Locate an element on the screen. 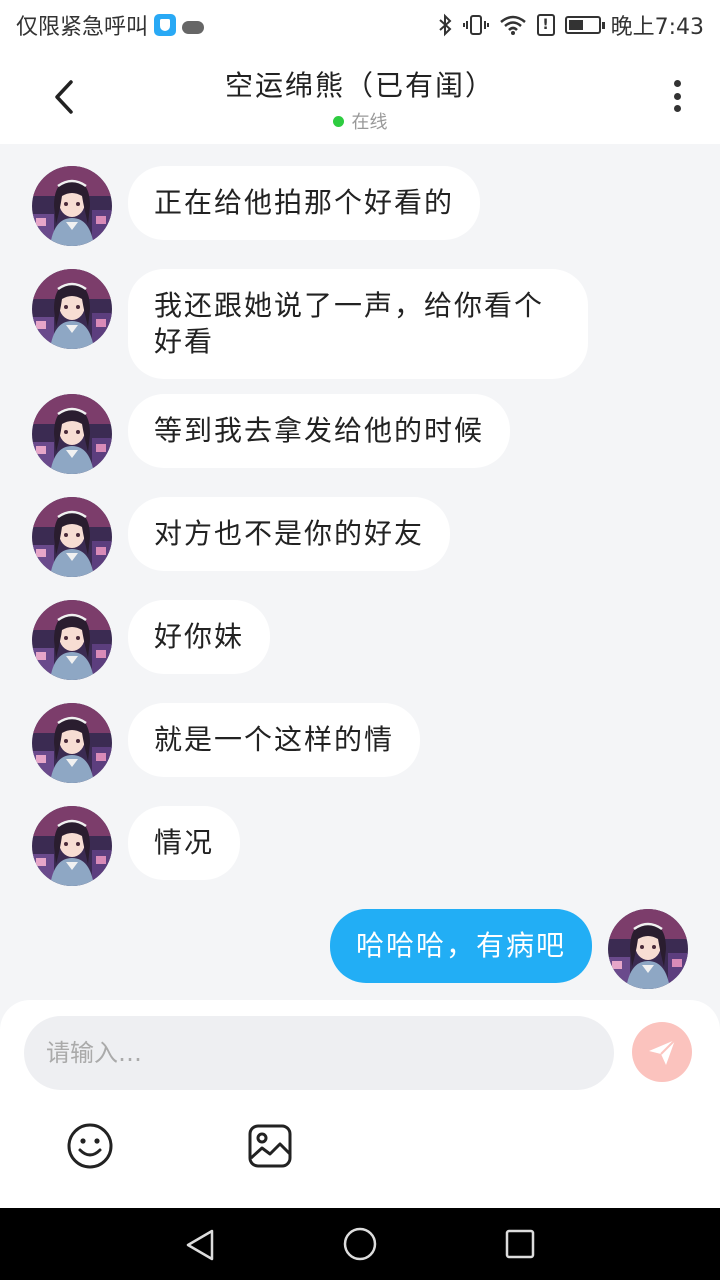  shield-icon is located at coordinates (165, 25).